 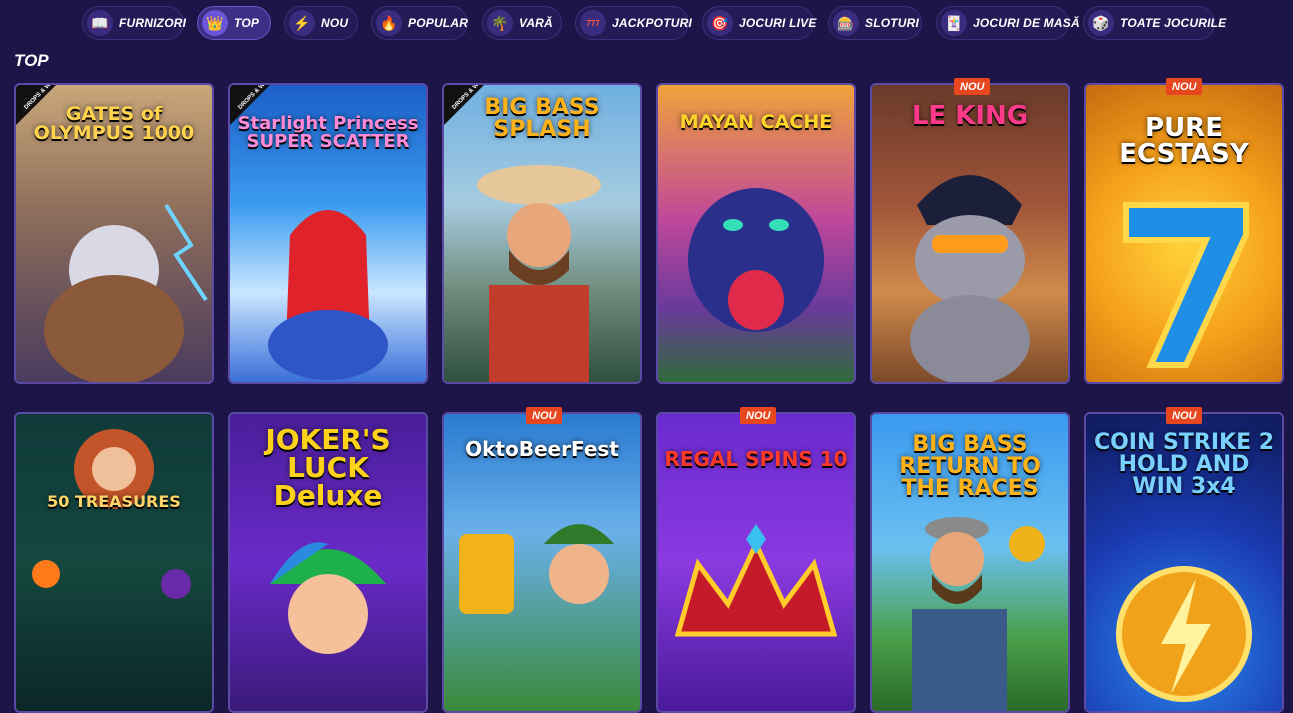 I want to click on game-thumbnail, so click(x=114, y=562).